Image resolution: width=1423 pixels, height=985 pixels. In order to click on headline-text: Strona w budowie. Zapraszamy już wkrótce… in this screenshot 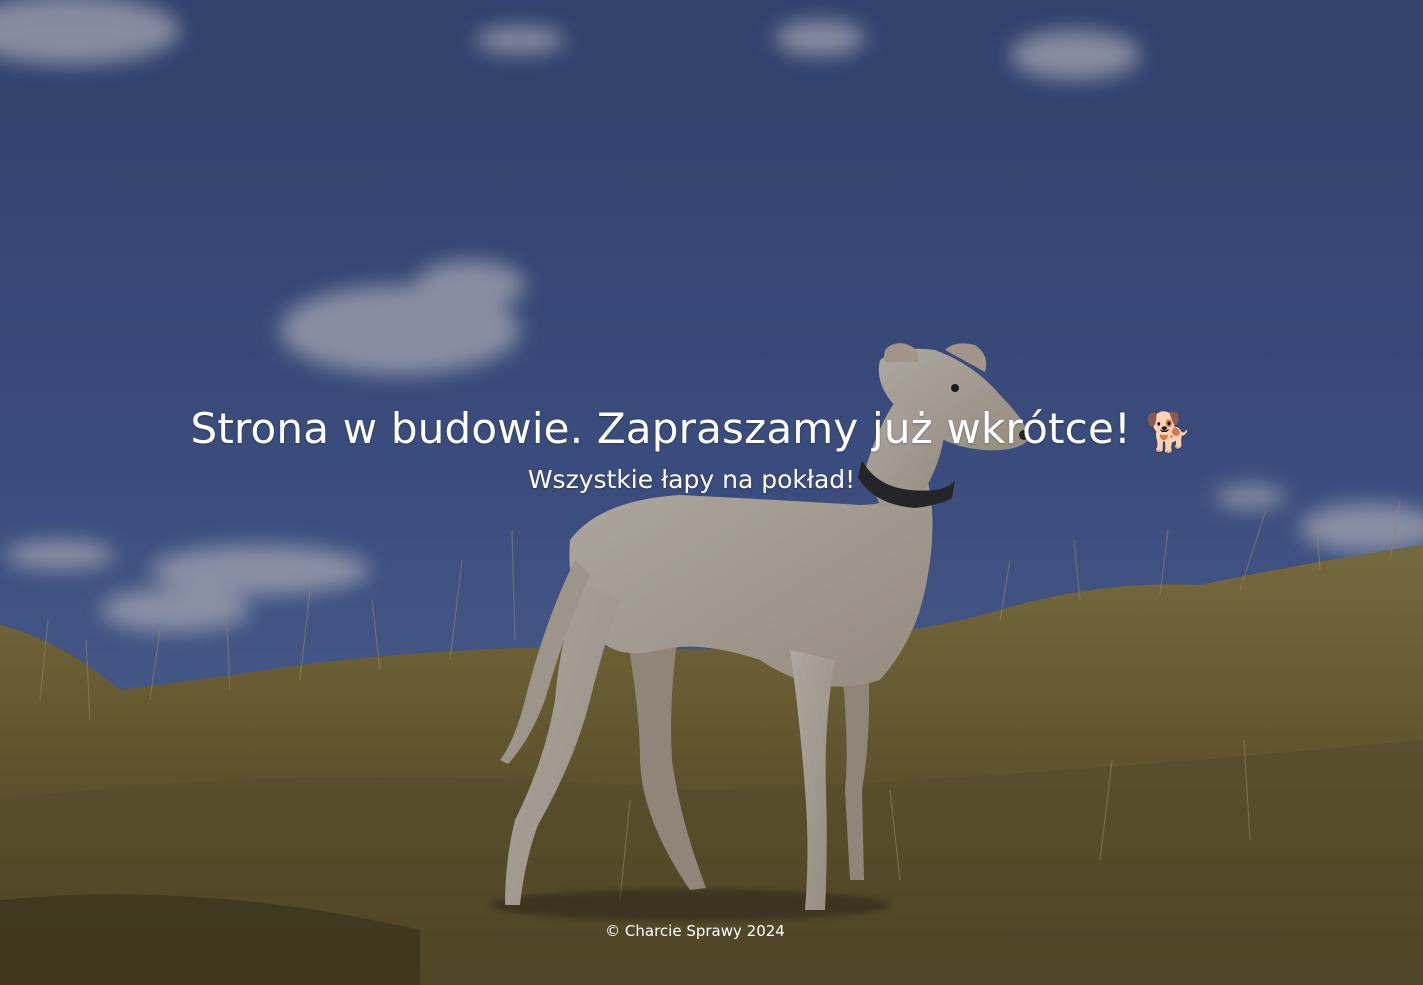, I will do `click(661, 428)`.